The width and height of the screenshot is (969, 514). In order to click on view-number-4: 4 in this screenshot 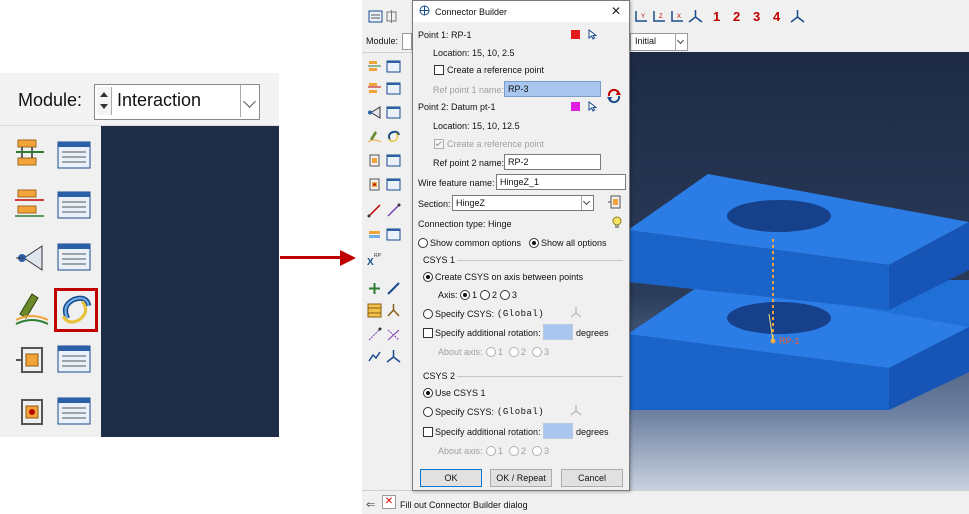, I will do `click(776, 16)`.